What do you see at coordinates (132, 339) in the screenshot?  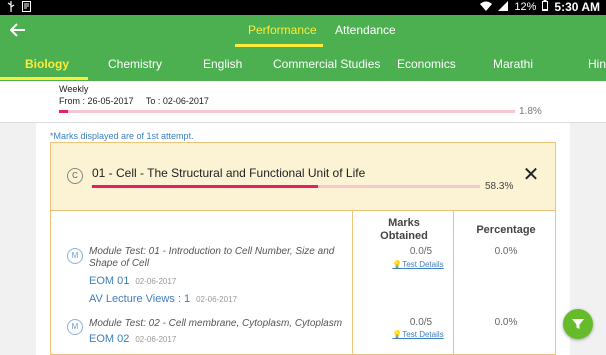 I see `eom-link: EOM 02 02-06-2017` at bounding box center [132, 339].